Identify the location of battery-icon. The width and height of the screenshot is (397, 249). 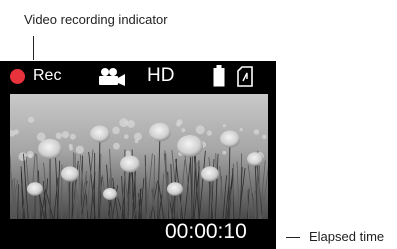
(219, 76).